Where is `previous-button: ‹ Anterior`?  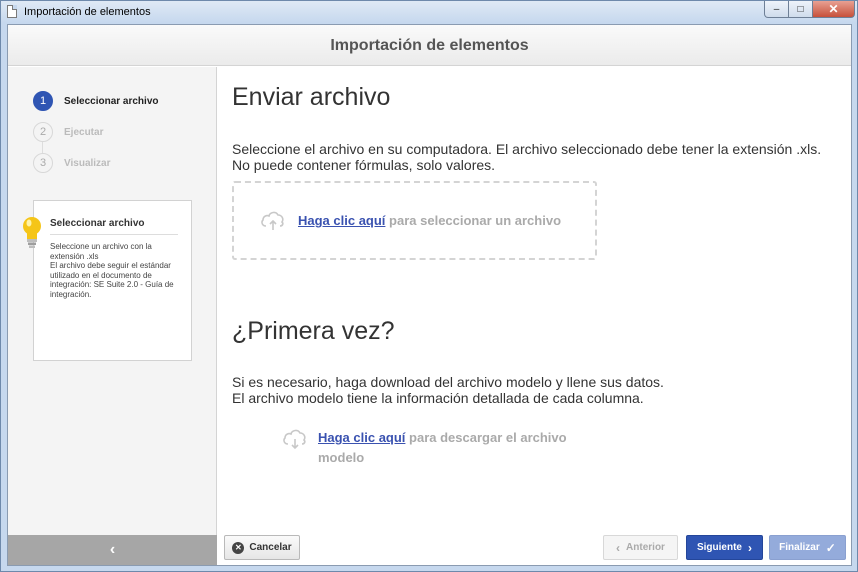
previous-button: ‹ Anterior is located at coordinates (640, 547).